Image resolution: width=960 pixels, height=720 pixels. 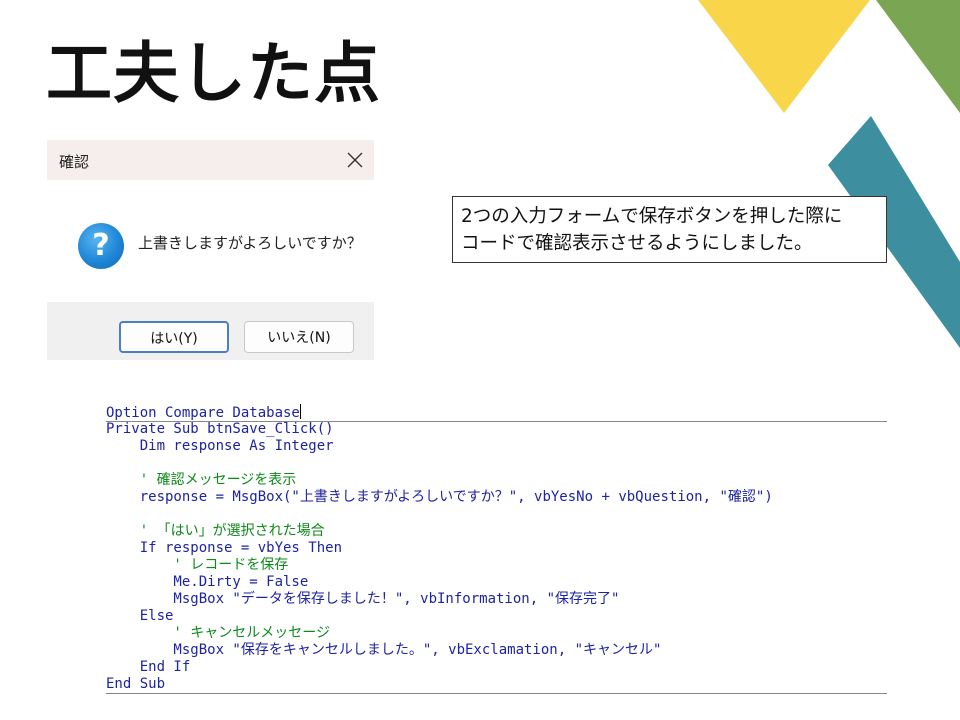 I want to click on code-comment-line: ' 確認メッセージを表示, so click(x=201, y=480).